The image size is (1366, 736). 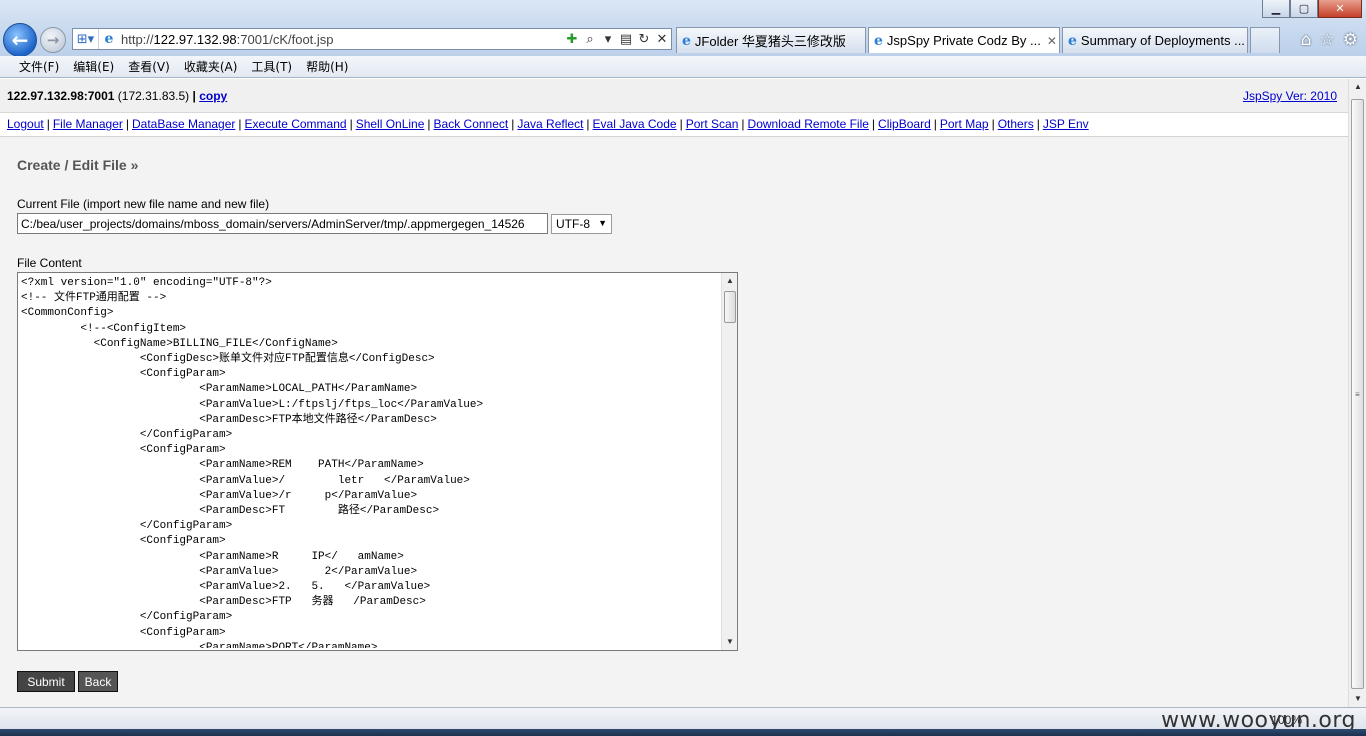 What do you see at coordinates (296, 124) in the screenshot?
I see `nav-execute-command: Execute Command` at bounding box center [296, 124].